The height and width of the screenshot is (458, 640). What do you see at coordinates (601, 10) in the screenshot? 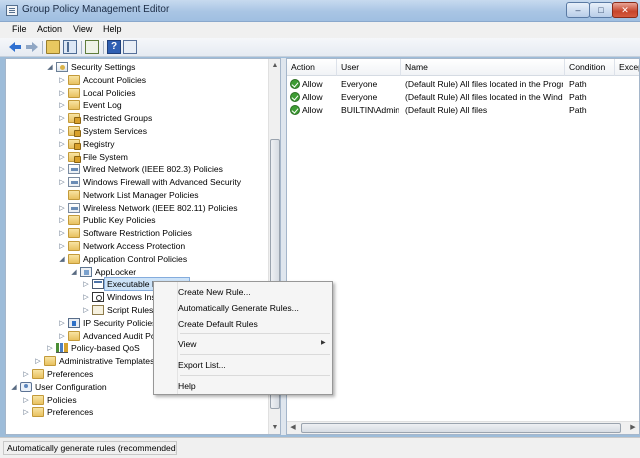
I see `maximize-button: □` at bounding box center [601, 10].